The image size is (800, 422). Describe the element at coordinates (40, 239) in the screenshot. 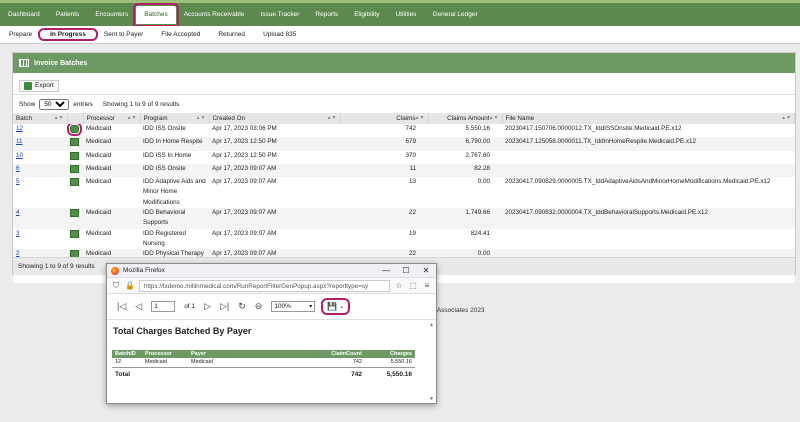

I see `batch-cell: 3` at that location.